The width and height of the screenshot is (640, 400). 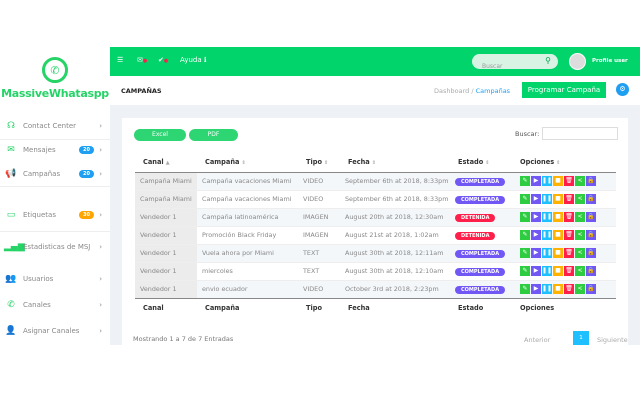 What do you see at coordinates (11, 331) in the screenshot?
I see `user-assign-icon: 👤` at bounding box center [11, 331].